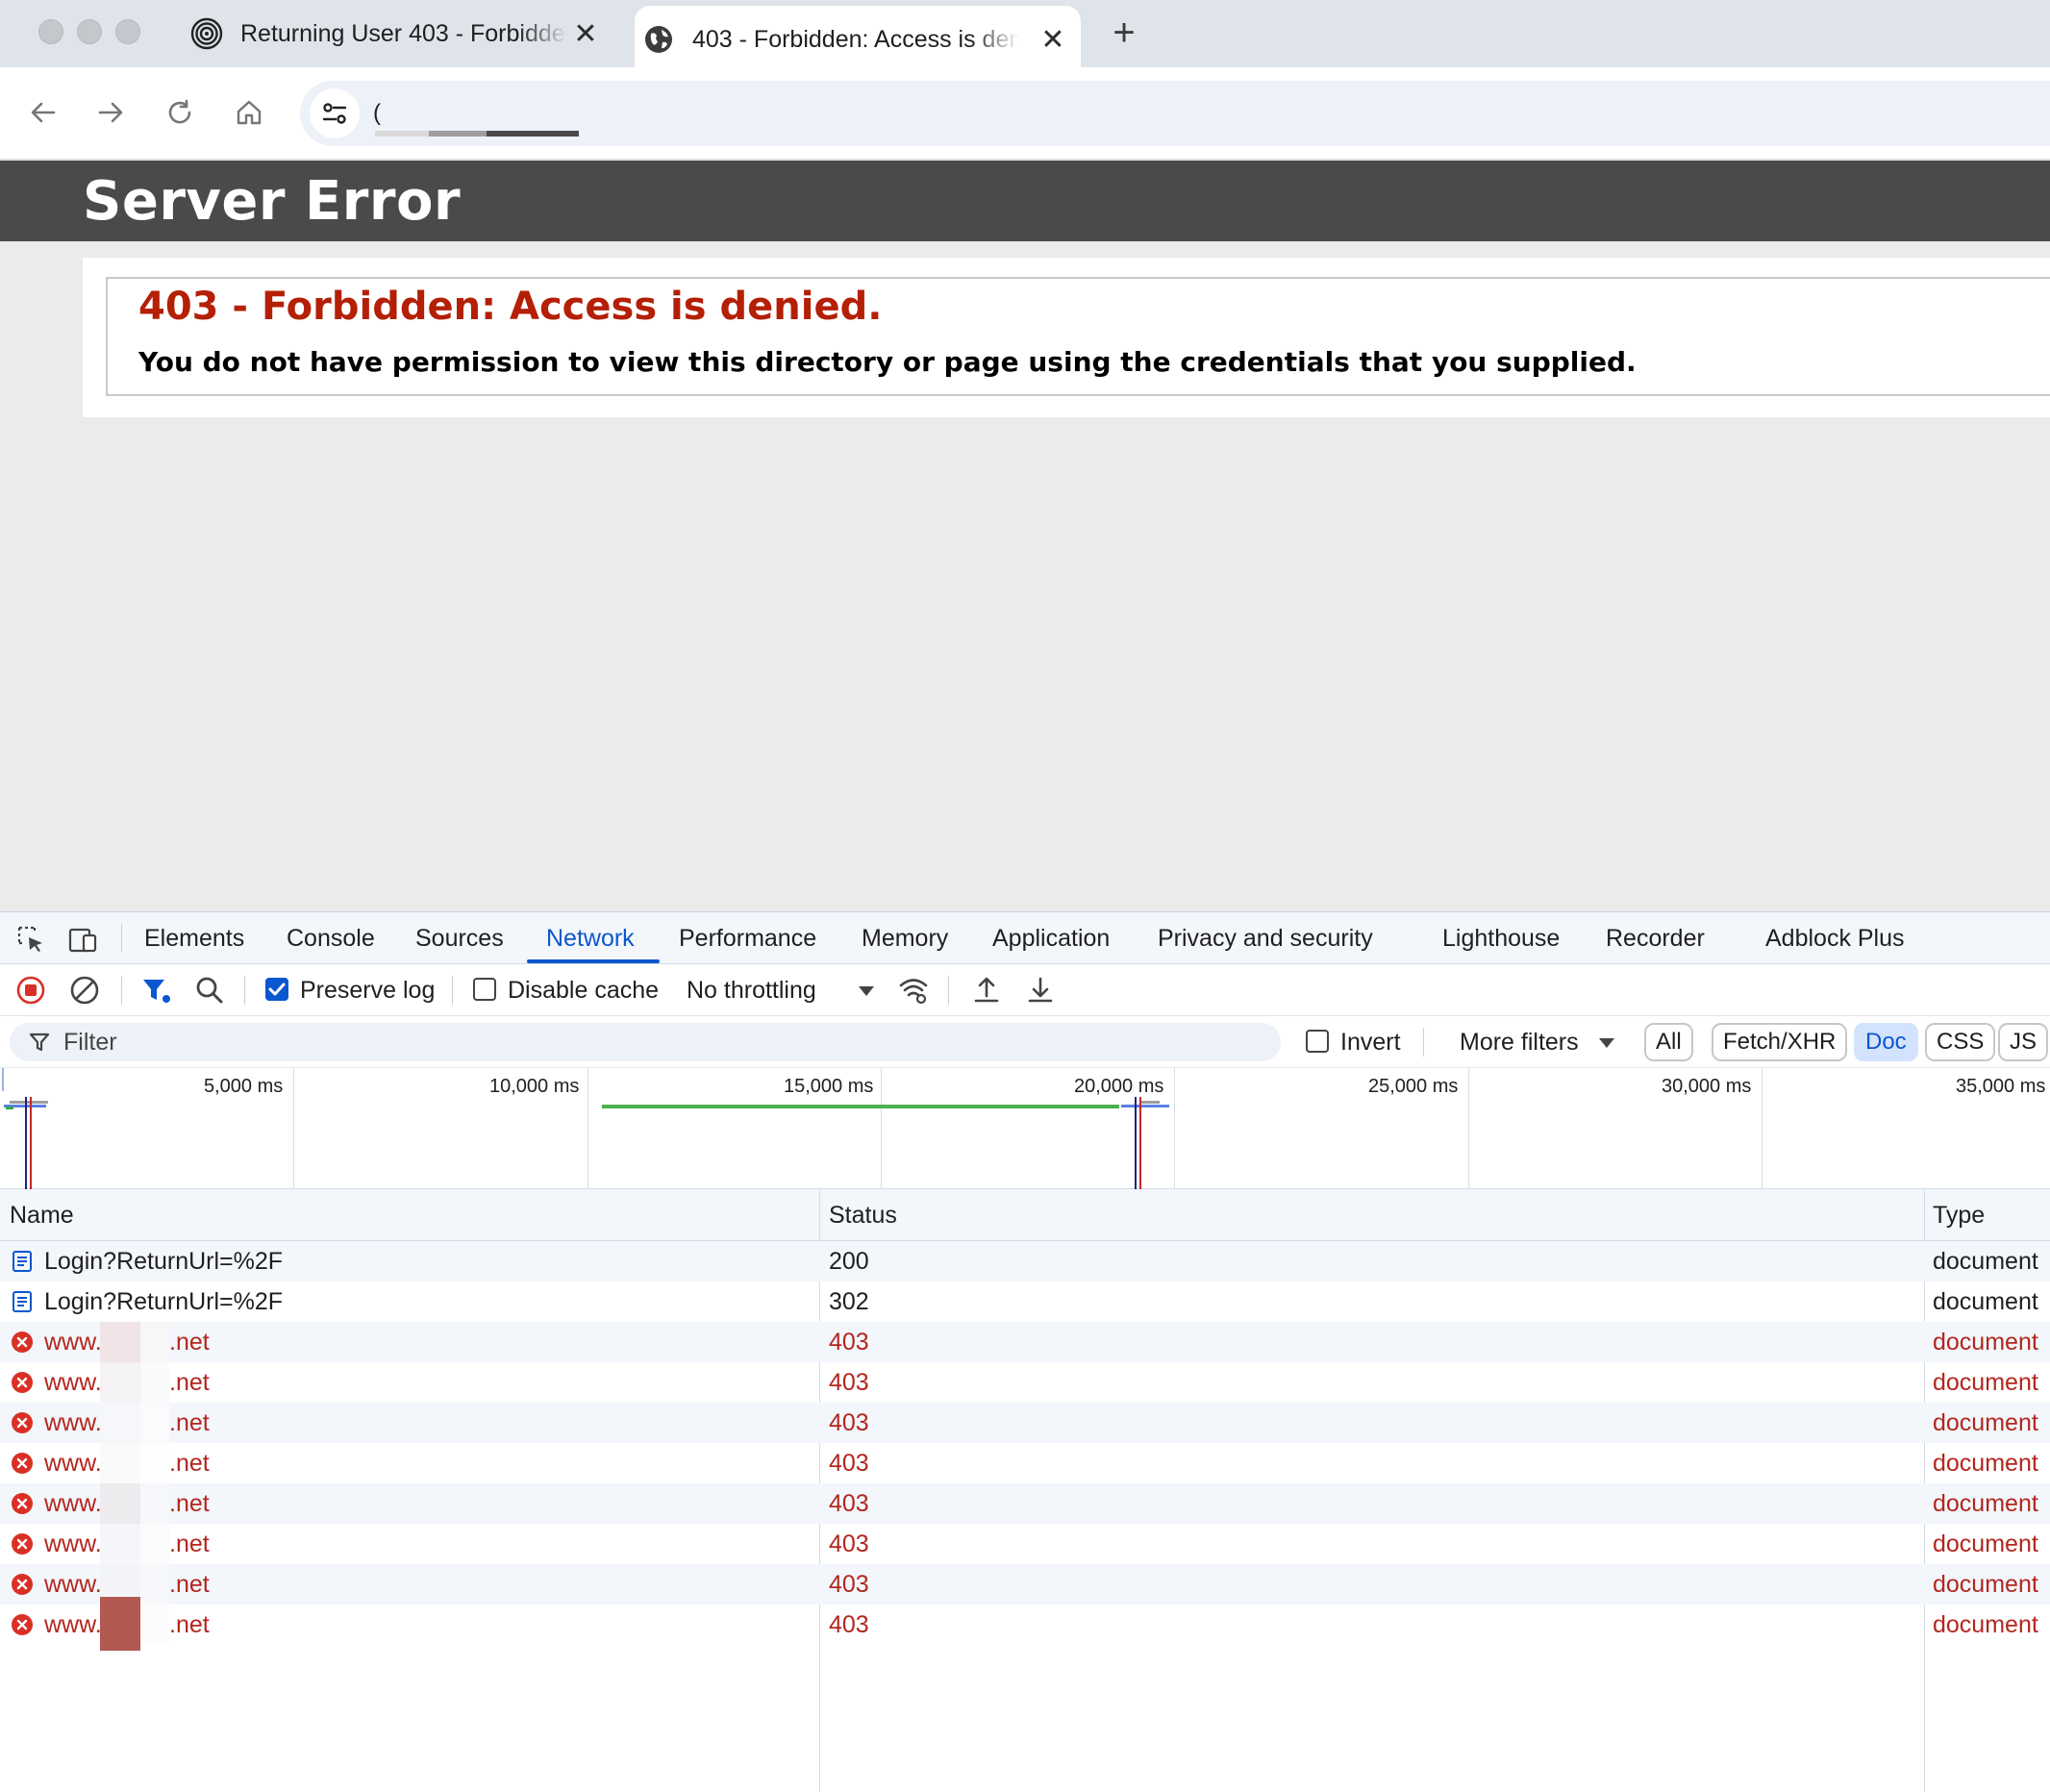 The height and width of the screenshot is (1792, 2050). I want to click on tab-memory: Memory, so click(905, 938).